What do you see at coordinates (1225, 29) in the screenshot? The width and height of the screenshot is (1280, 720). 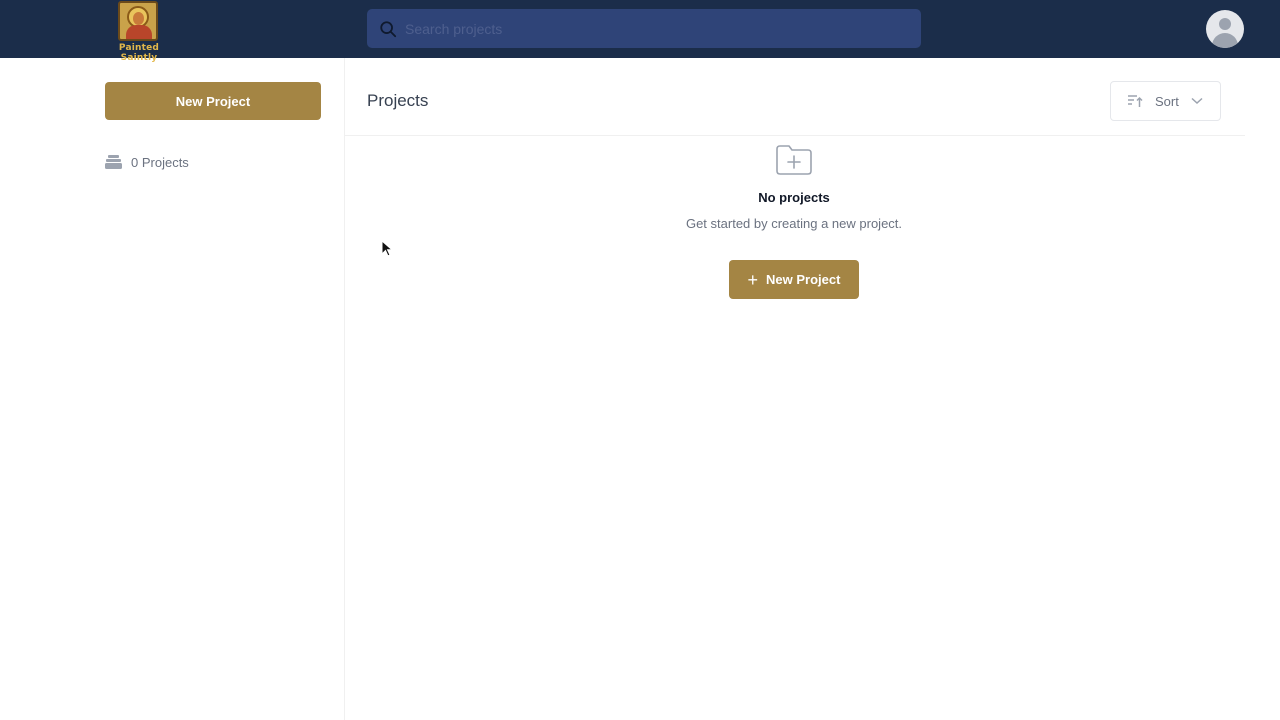 I see `user-avatar` at bounding box center [1225, 29].